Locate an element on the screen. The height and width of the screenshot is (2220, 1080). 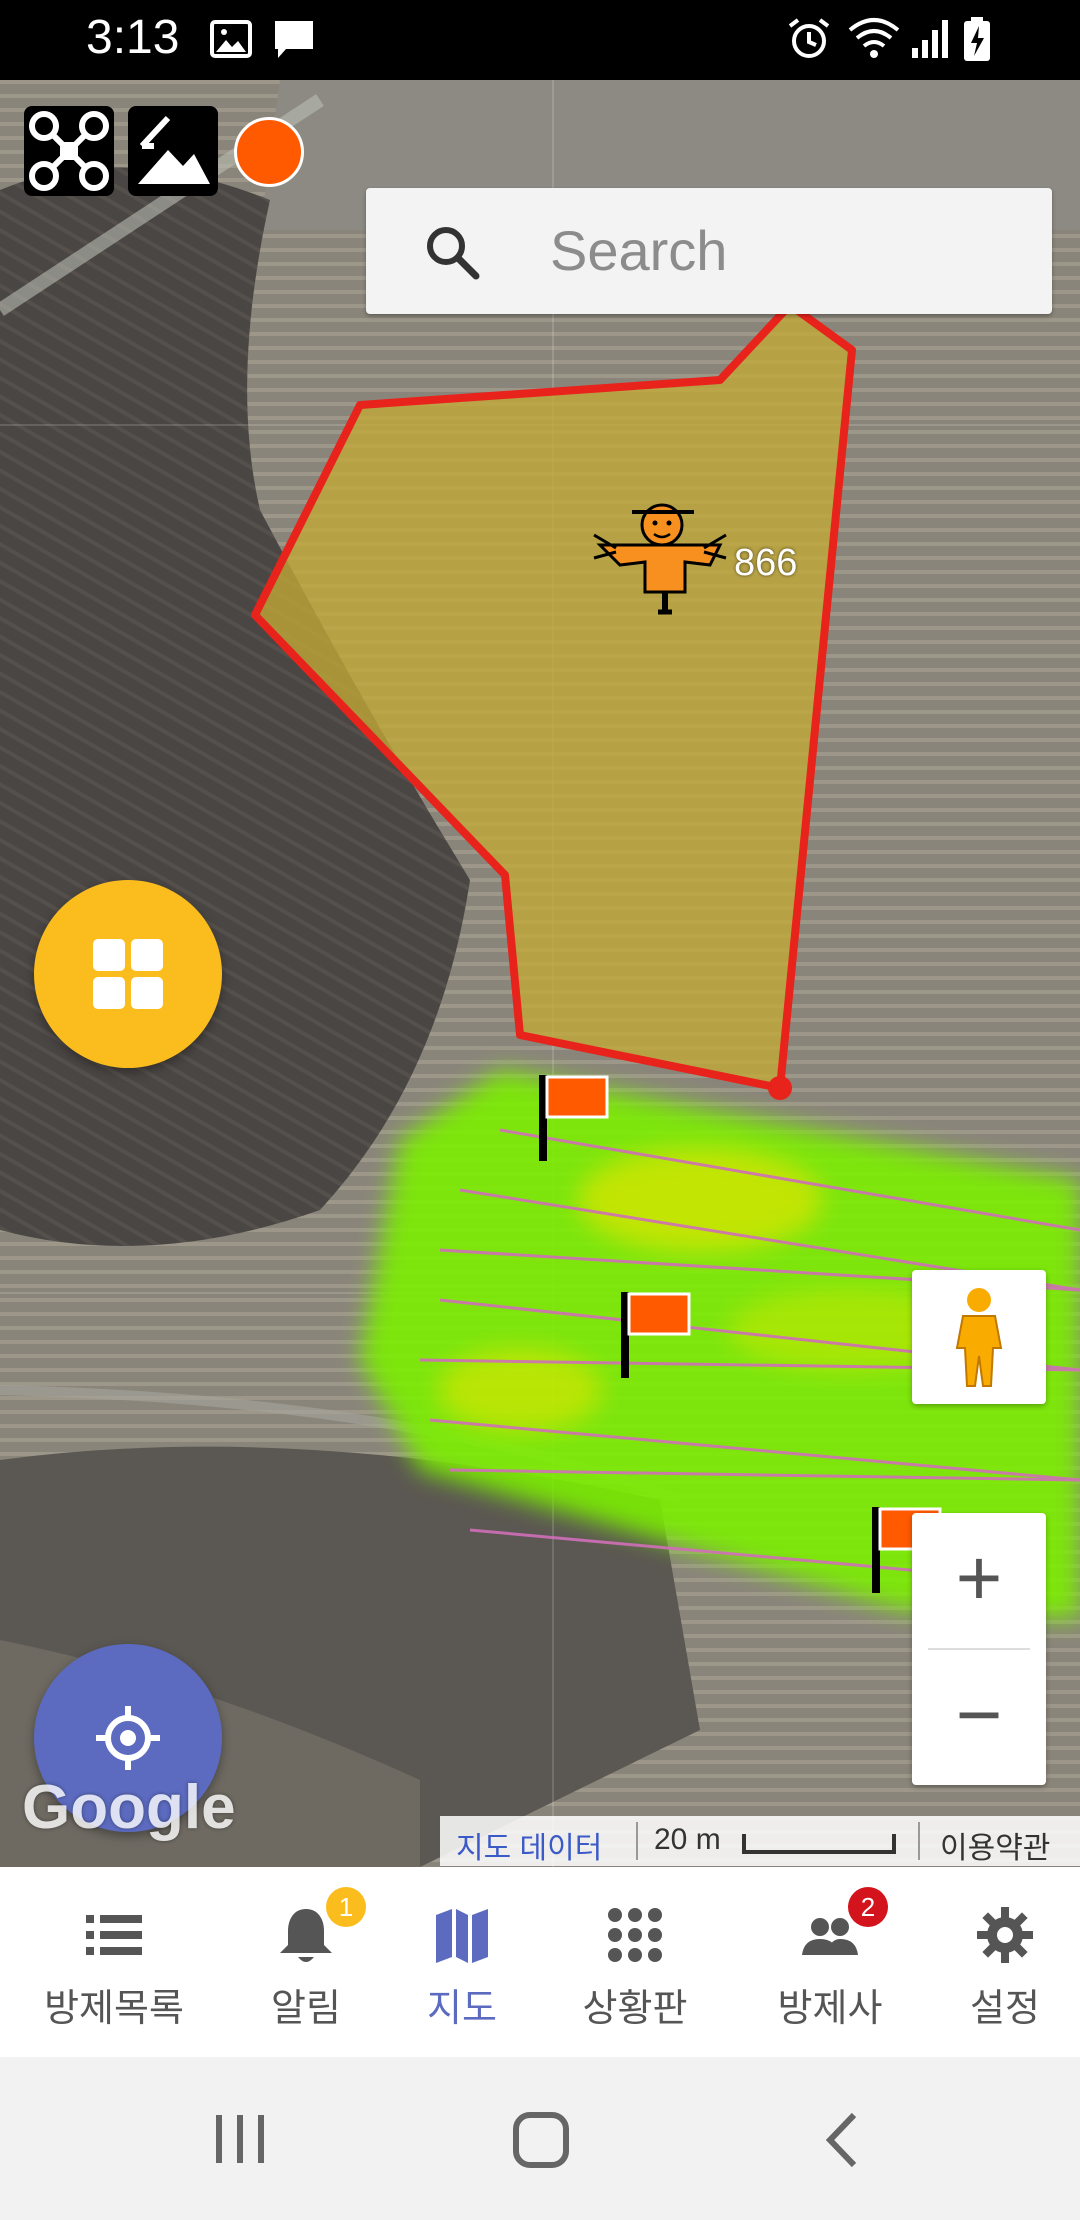
wifi-icon is located at coordinates (874, 38).